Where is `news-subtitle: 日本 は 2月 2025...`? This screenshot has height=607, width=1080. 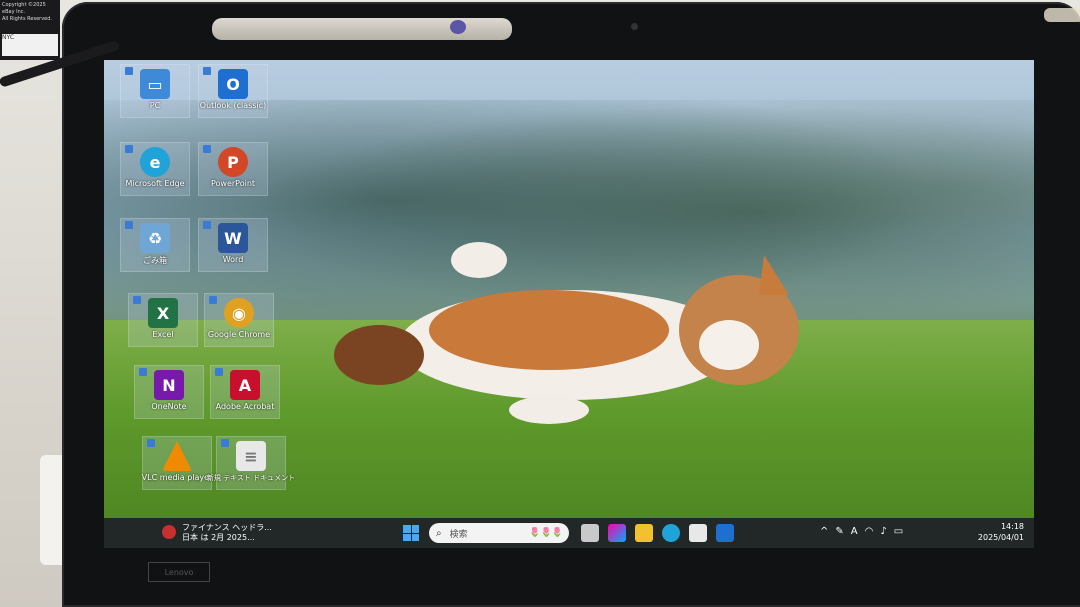 news-subtitle: 日本 は 2月 2025... is located at coordinates (218, 537).